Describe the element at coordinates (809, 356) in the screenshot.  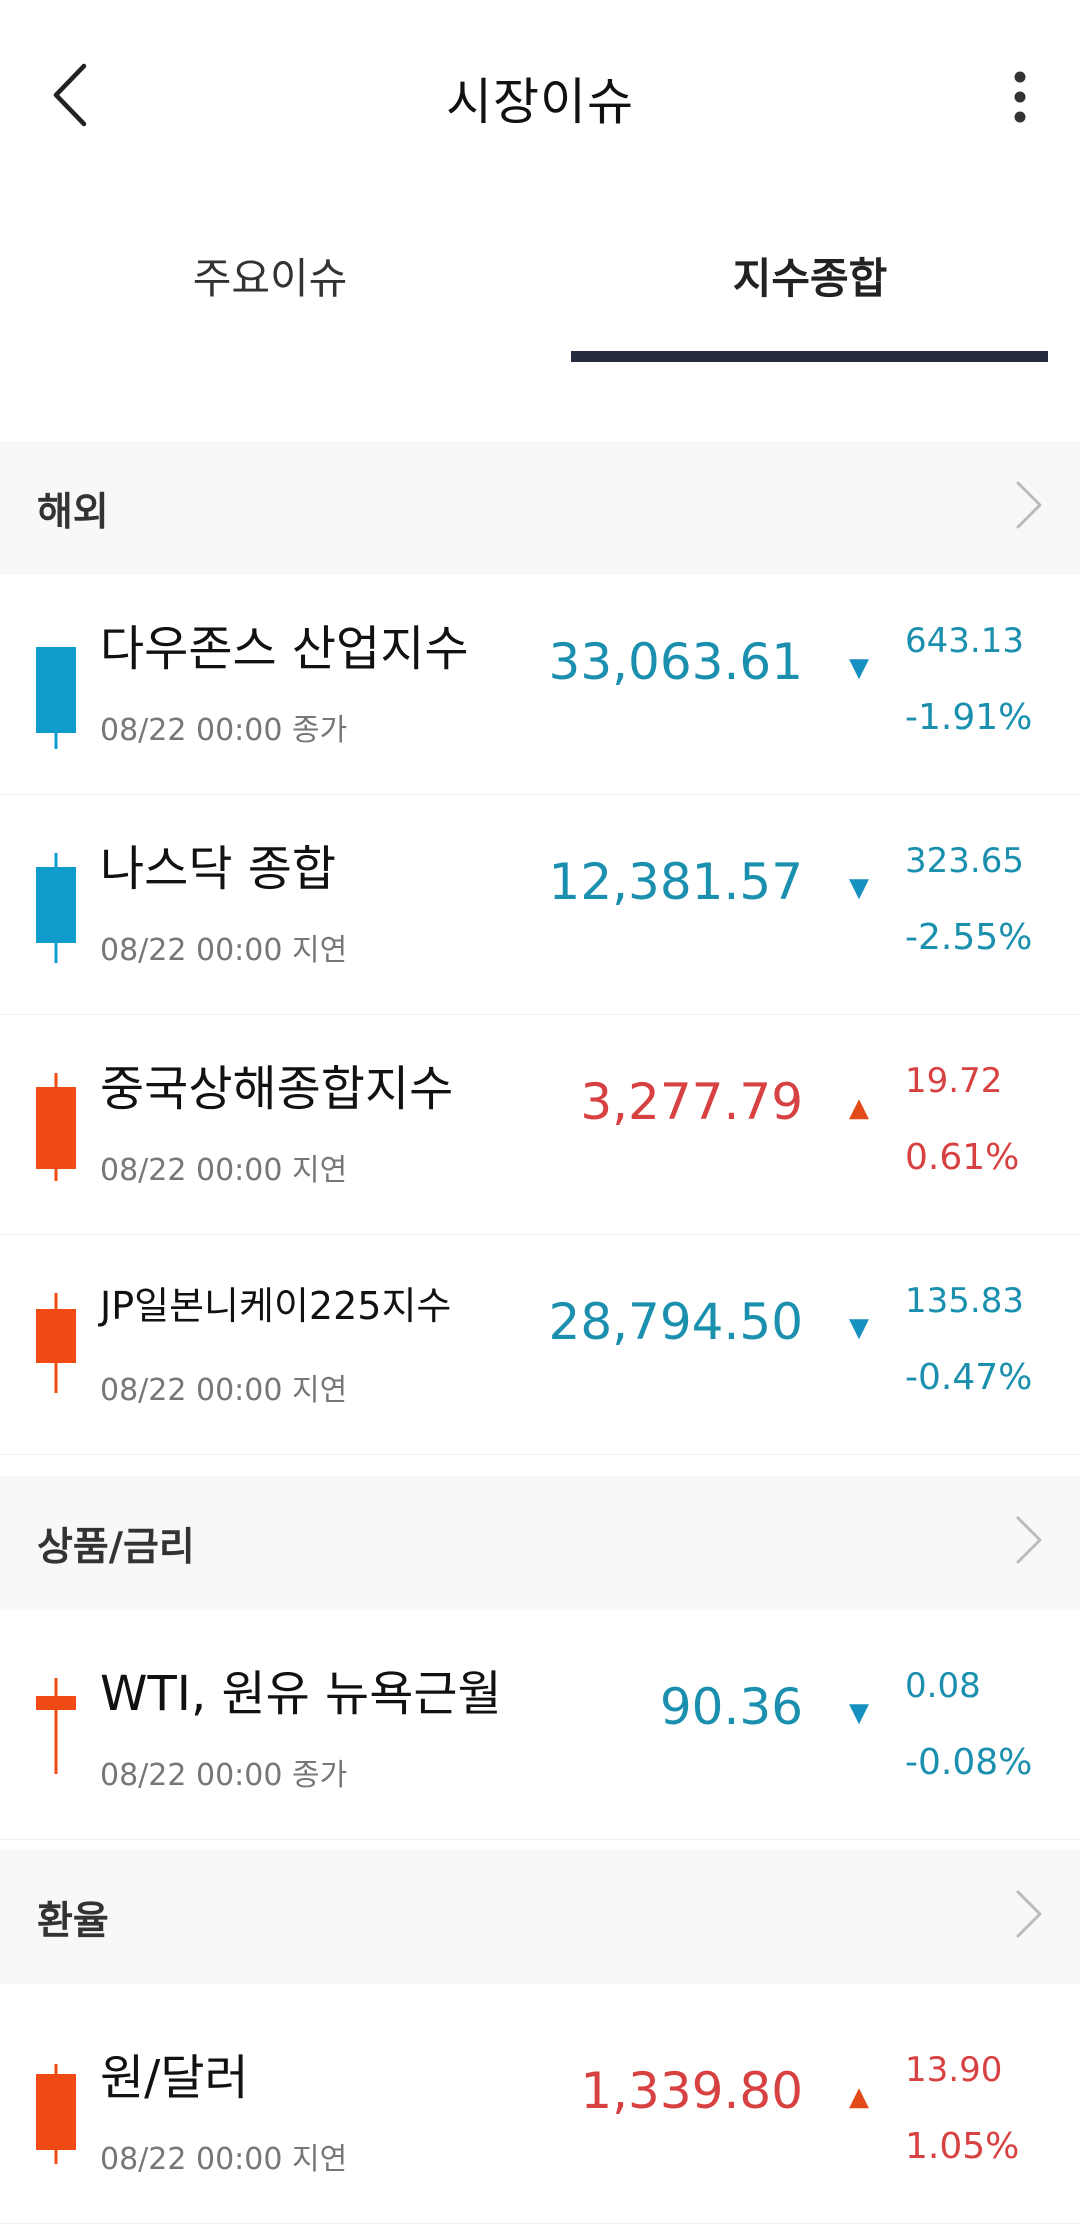
I see `active-tab-indicator` at that location.